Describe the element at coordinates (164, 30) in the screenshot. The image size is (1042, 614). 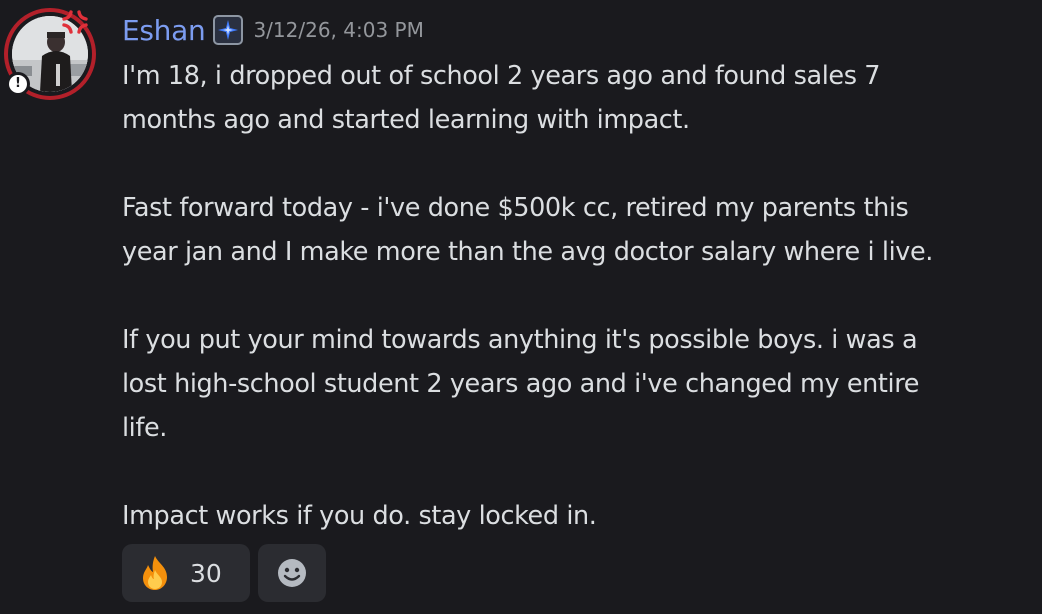
I see `username: Eshan` at that location.